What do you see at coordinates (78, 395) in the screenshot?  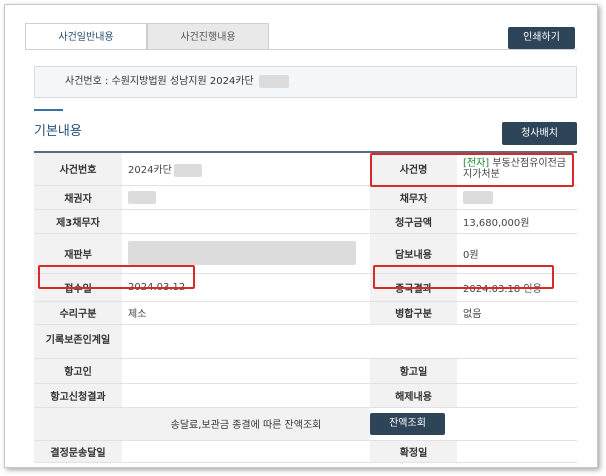 I see `appeal-result-label: 항고신청결과` at bounding box center [78, 395].